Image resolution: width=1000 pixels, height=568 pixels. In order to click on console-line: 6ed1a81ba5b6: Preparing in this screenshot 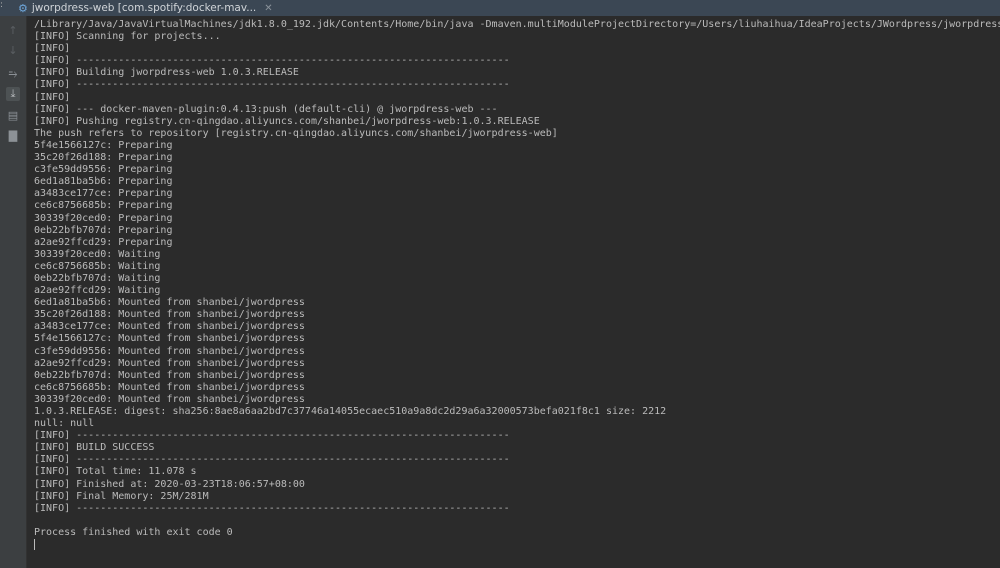, I will do `click(103, 182)`.